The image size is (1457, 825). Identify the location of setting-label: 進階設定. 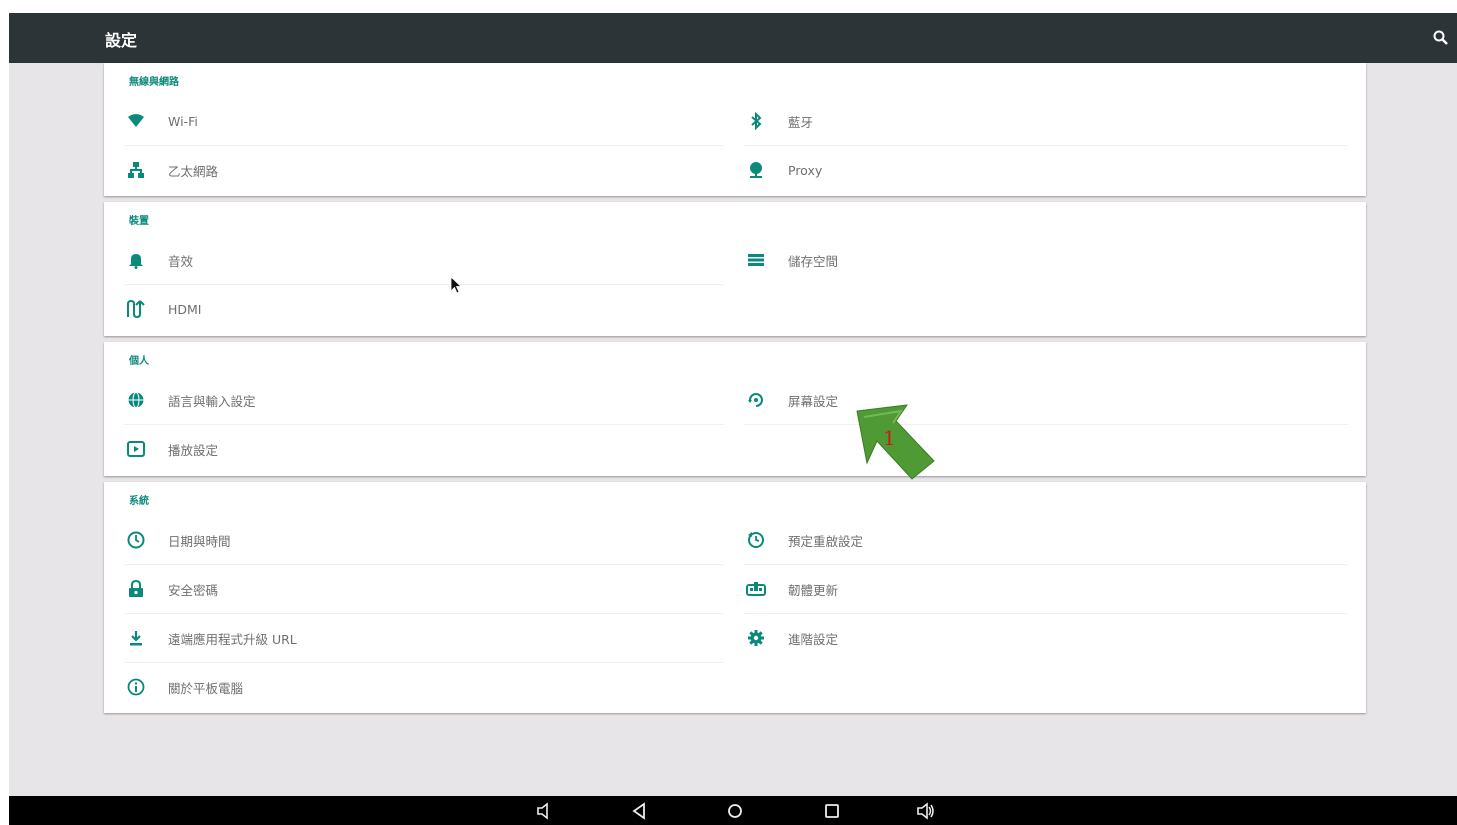
(813, 639).